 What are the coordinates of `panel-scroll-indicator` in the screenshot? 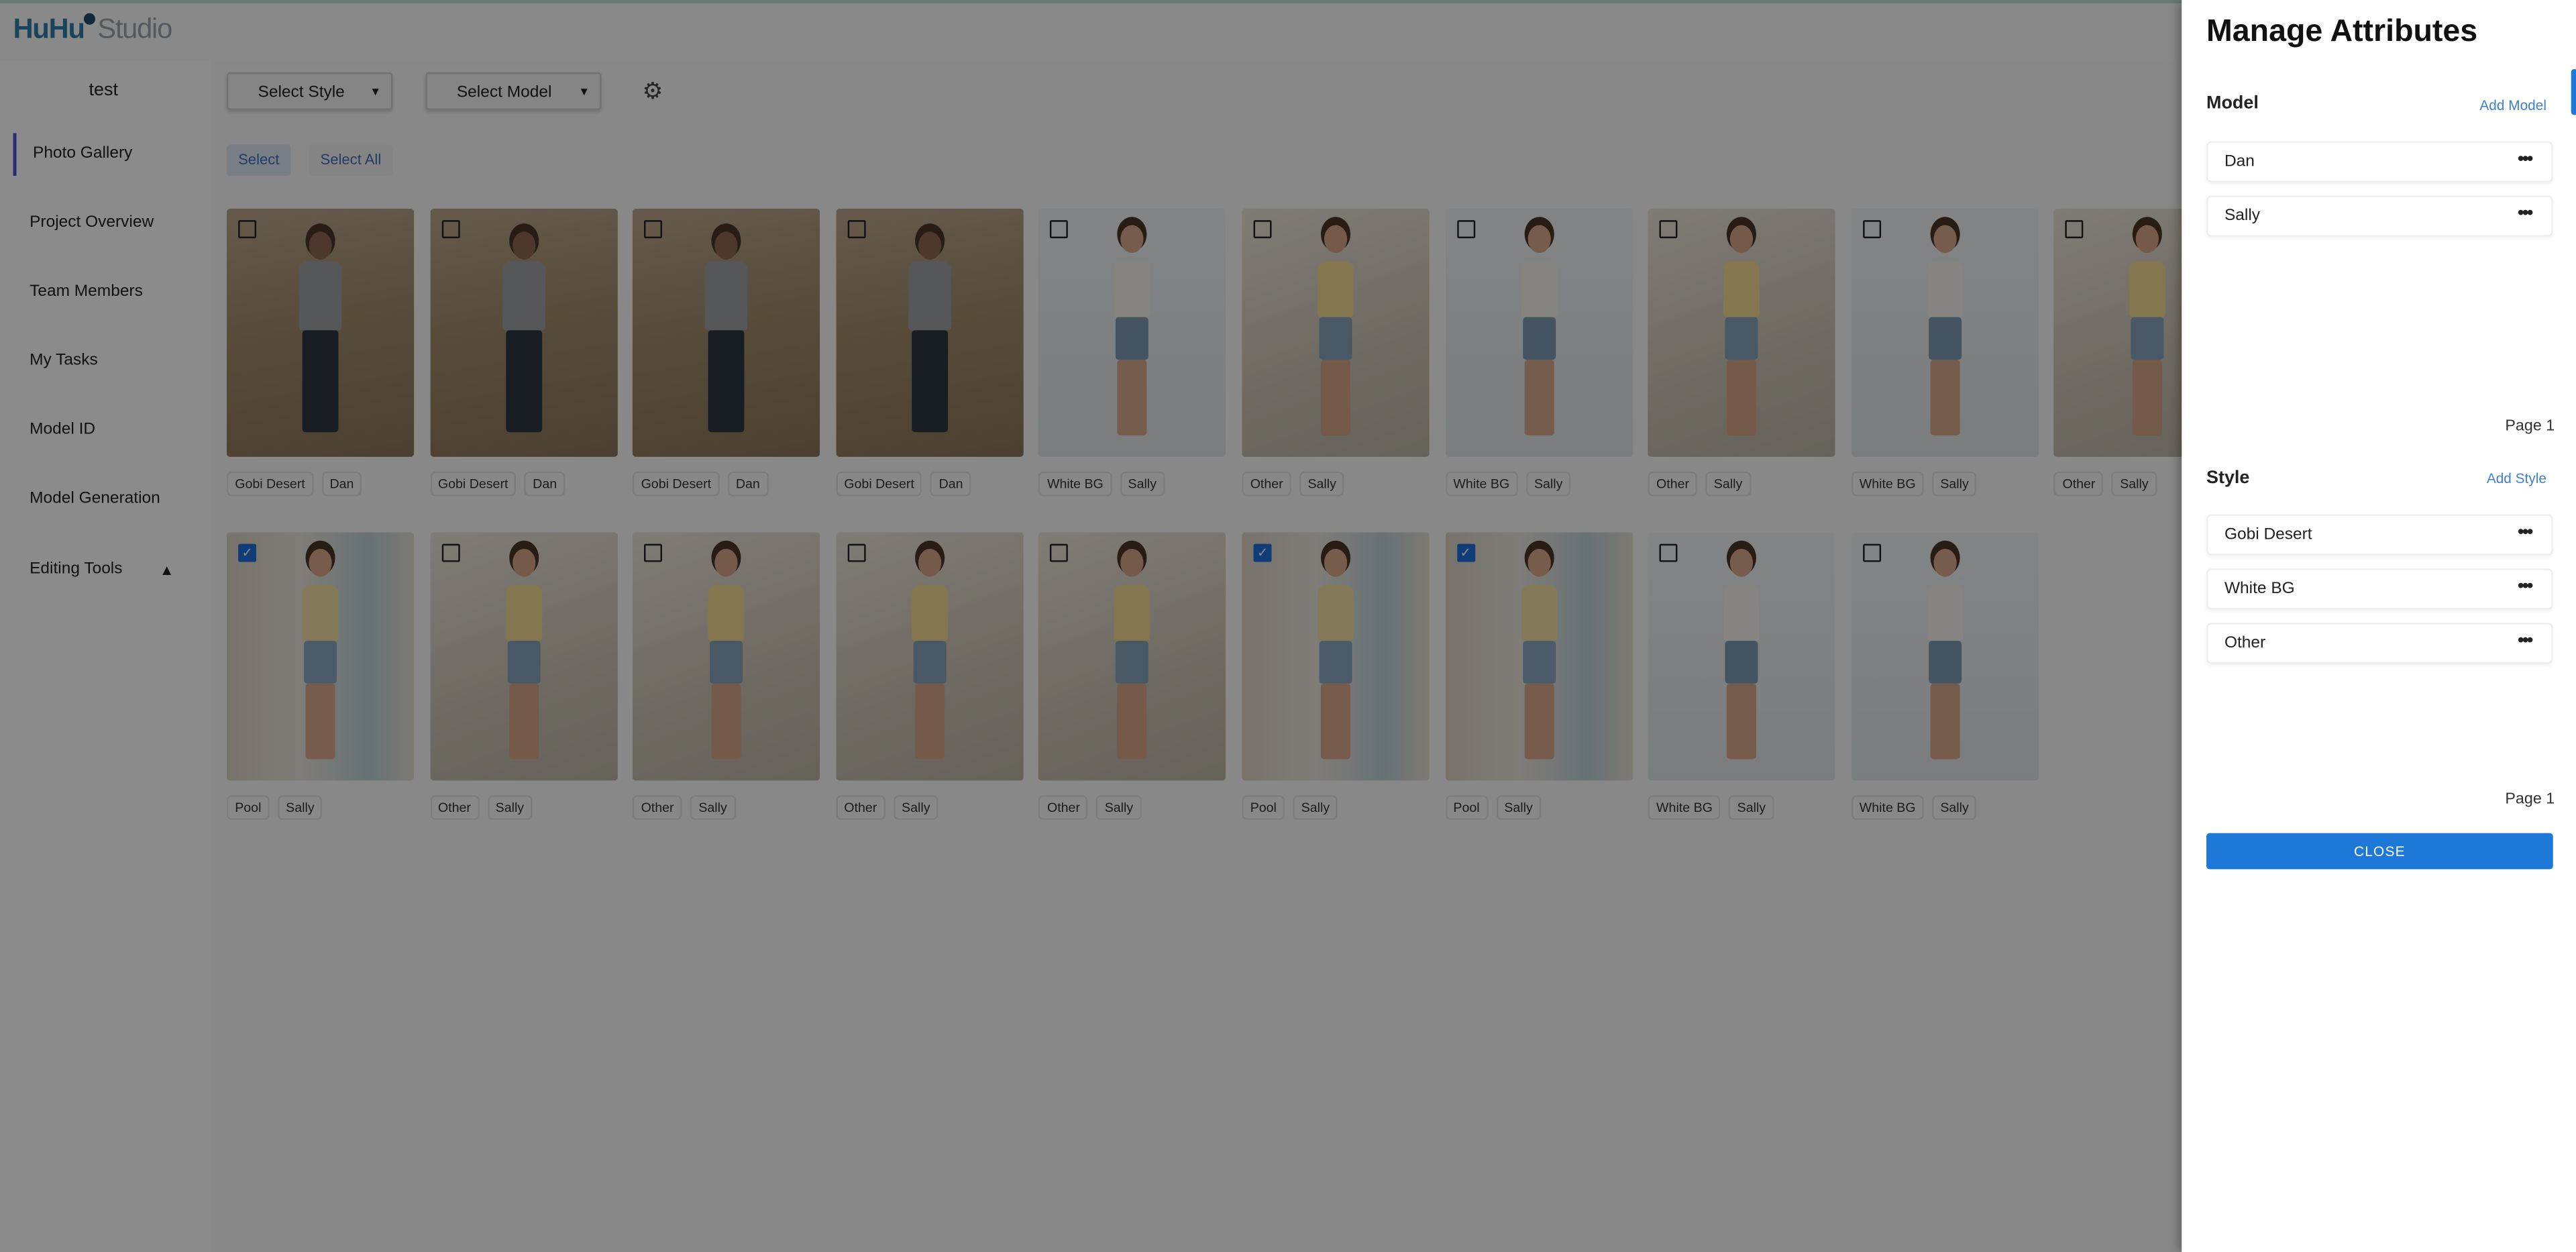 It's located at (2573, 91).